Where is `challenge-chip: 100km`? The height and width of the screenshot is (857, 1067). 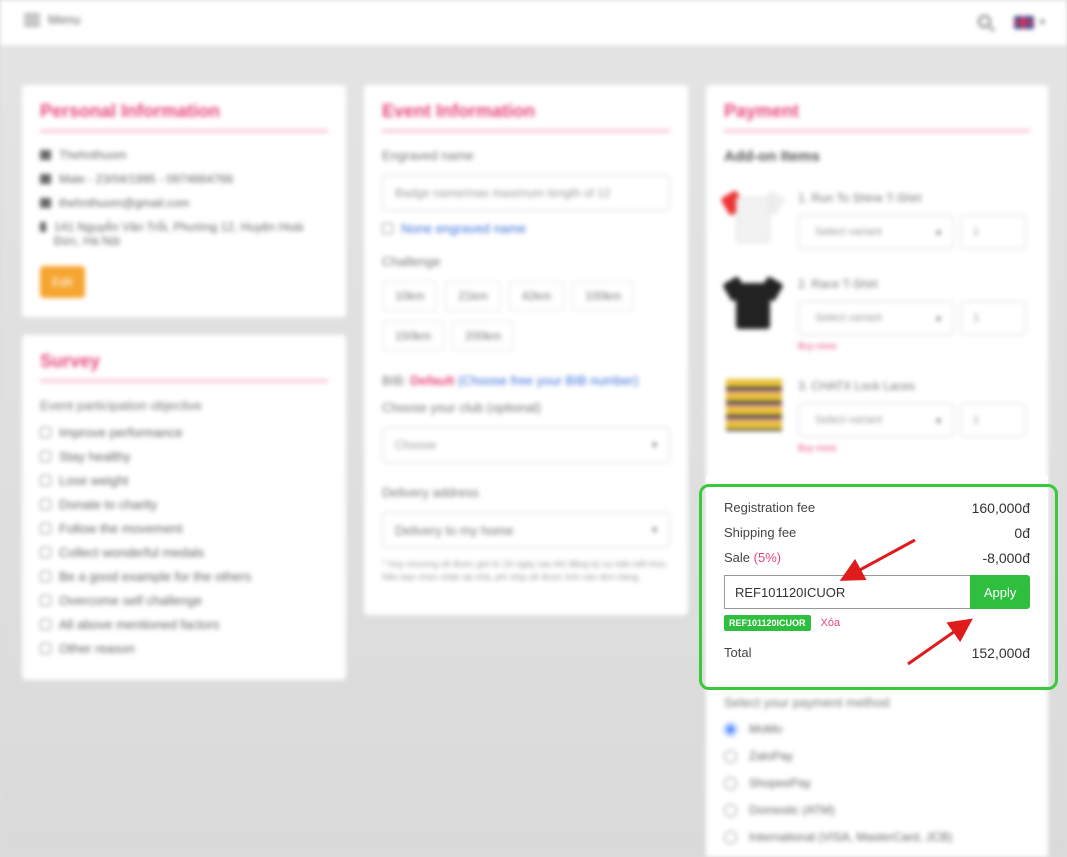
challenge-chip: 100km is located at coordinates (603, 296).